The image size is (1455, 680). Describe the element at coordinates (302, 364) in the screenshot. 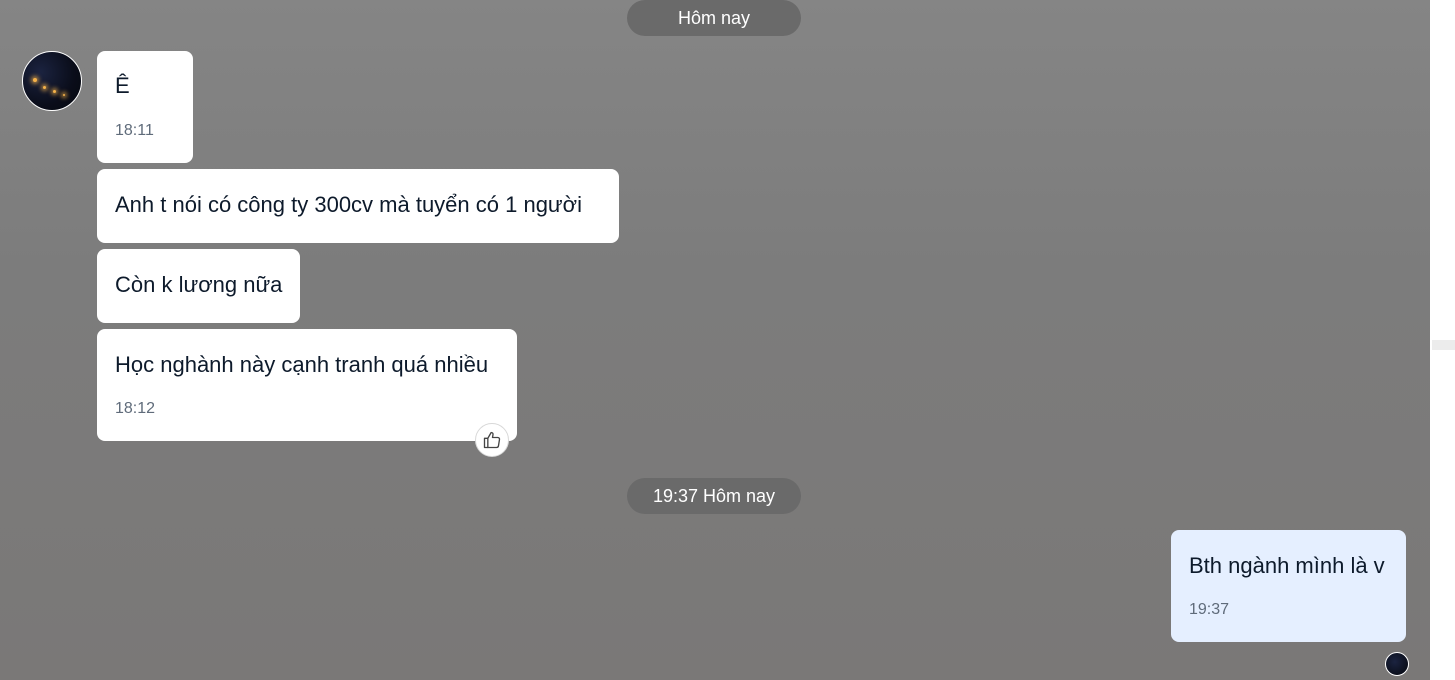

I see `message-text: Học nghành này cạnh tranh quá nhiều` at that location.